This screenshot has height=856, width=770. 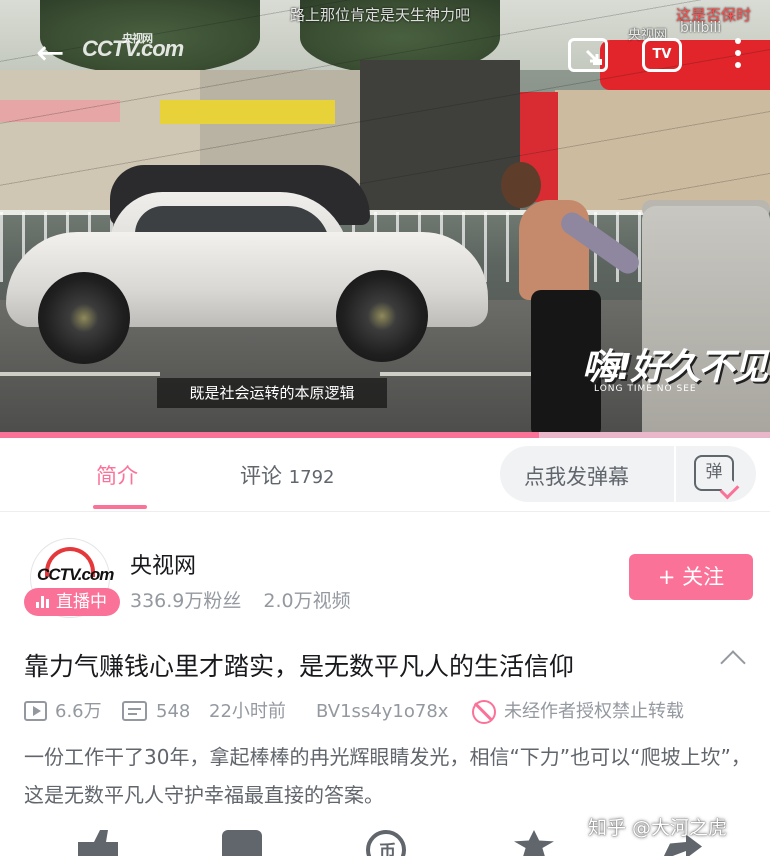 What do you see at coordinates (675, 367) in the screenshot?
I see `program-brand-mark: 嗨!好久不见` at bounding box center [675, 367].